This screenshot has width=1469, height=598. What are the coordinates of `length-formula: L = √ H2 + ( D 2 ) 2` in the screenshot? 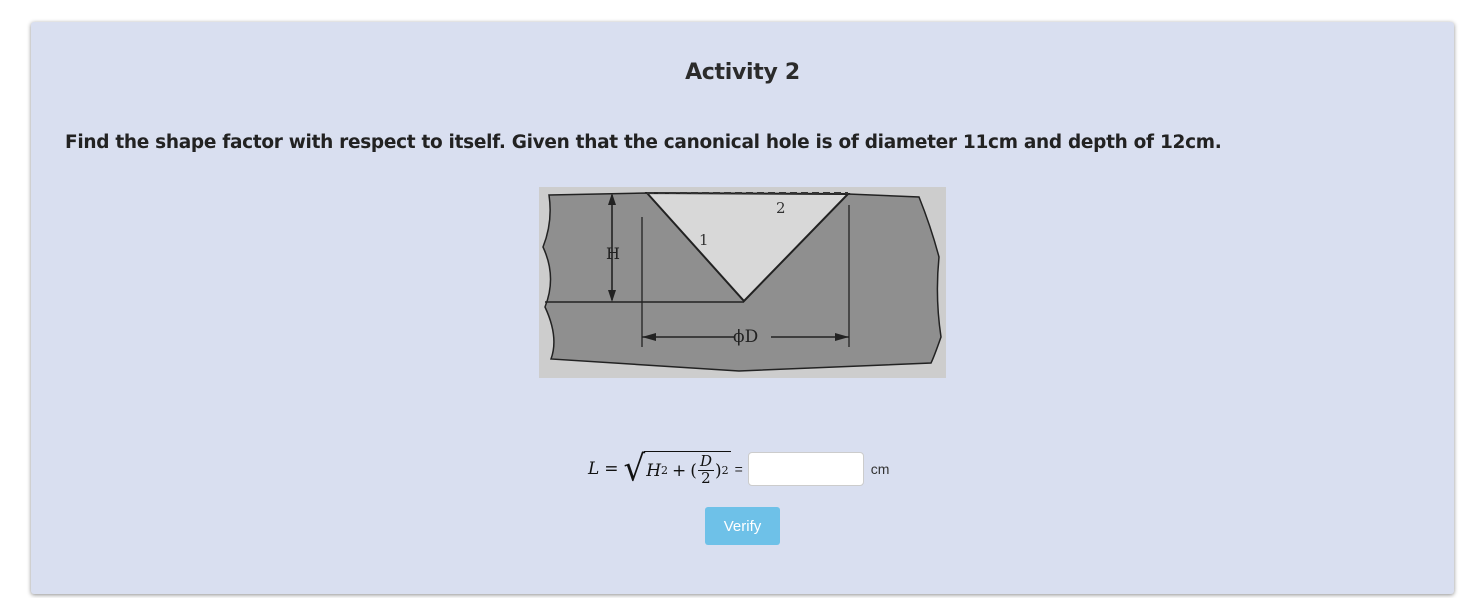 It's located at (659, 469).